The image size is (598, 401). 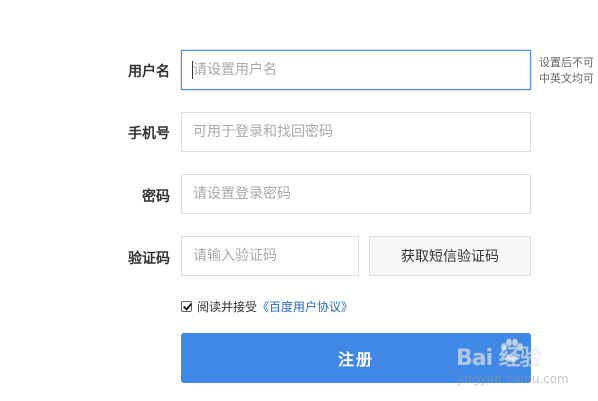 What do you see at coordinates (149, 134) in the screenshot?
I see `phone-label: 手机号` at bounding box center [149, 134].